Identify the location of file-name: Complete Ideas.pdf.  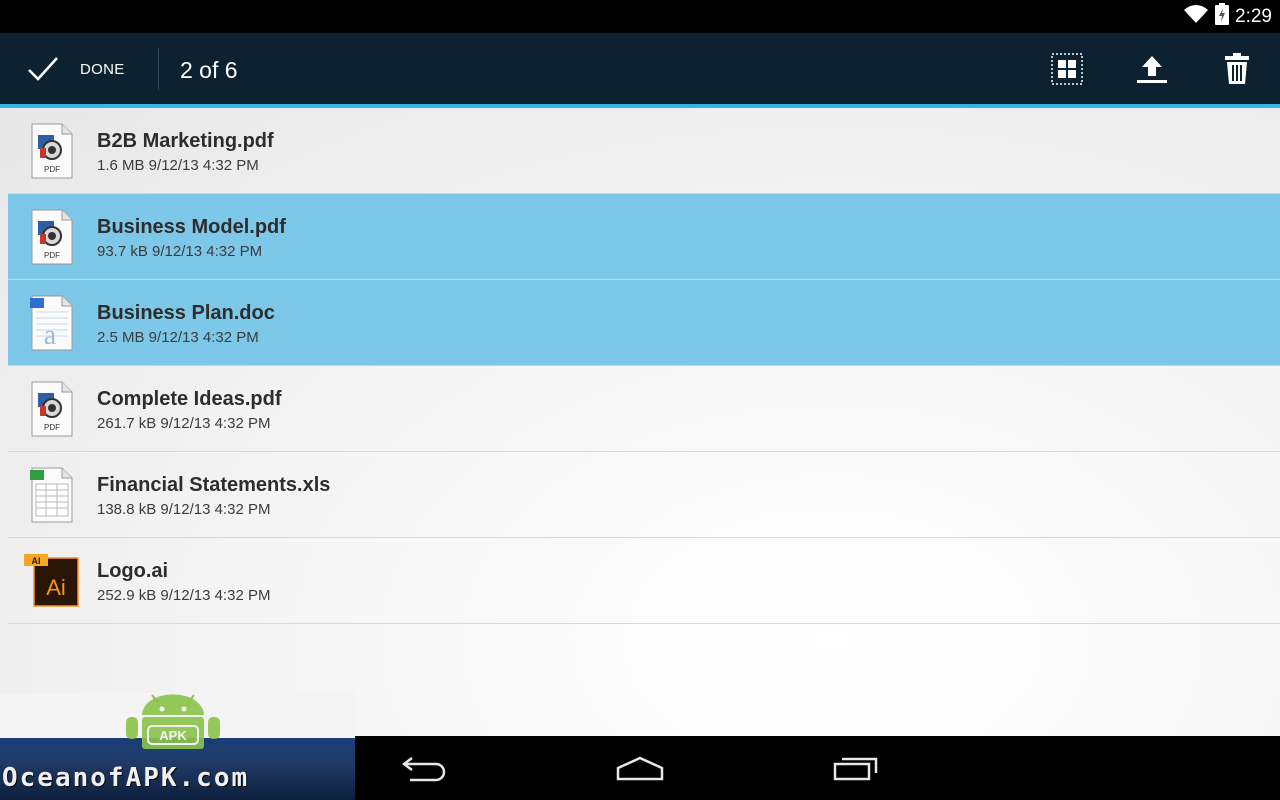
(189, 399).